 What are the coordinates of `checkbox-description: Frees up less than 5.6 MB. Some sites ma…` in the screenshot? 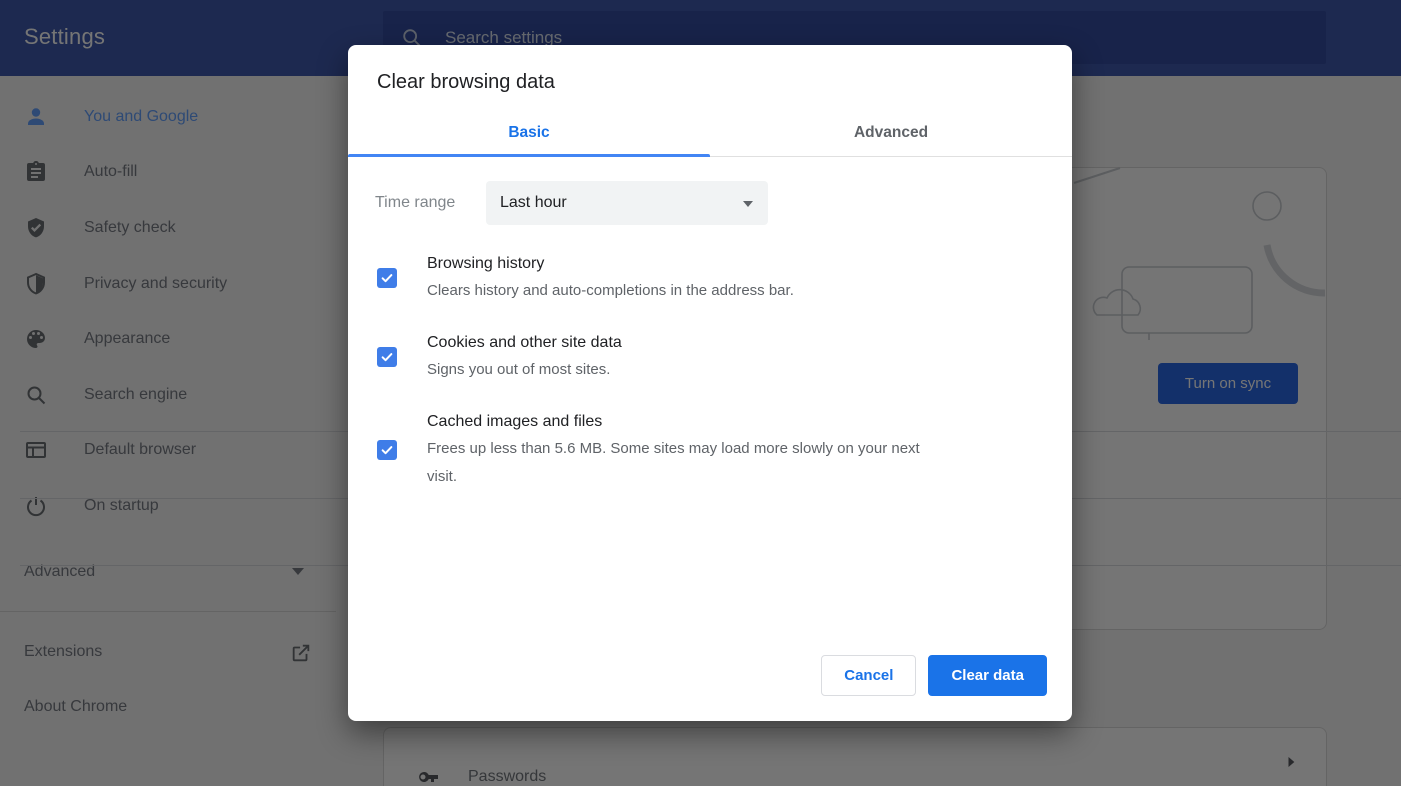 It's located at (673, 462).